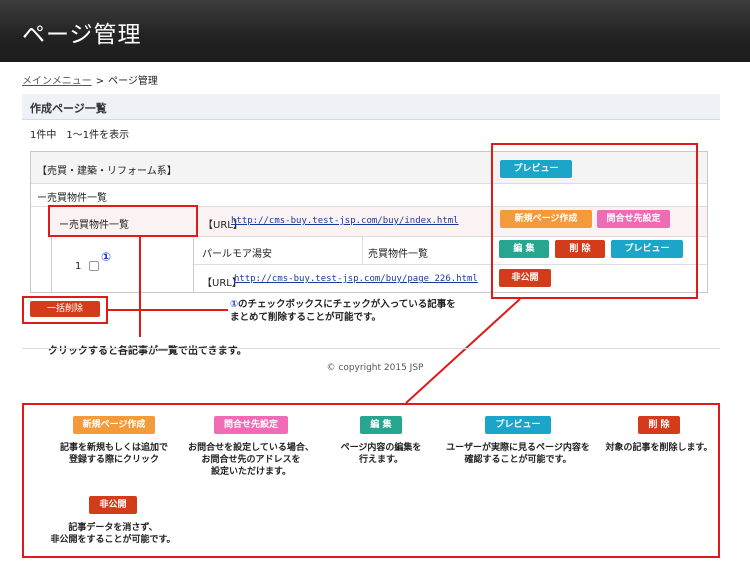 The width and height of the screenshot is (750, 581). Describe the element at coordinates (381, 448) in the screenshot. I see `legend-edit-desc1: ページ内容の編集を` at that location.